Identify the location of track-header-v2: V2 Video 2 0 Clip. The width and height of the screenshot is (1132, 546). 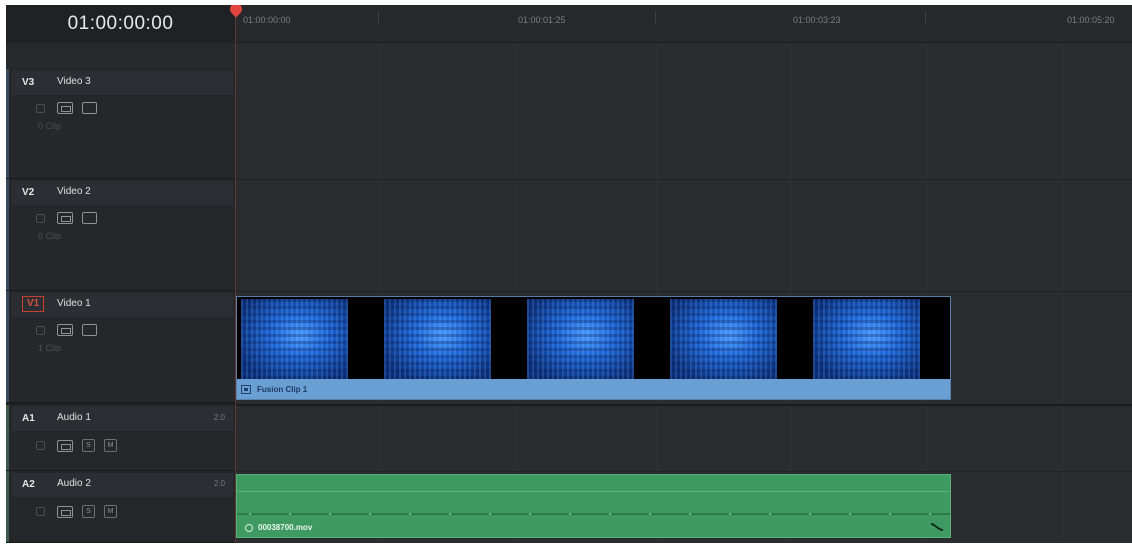
(120, 235).